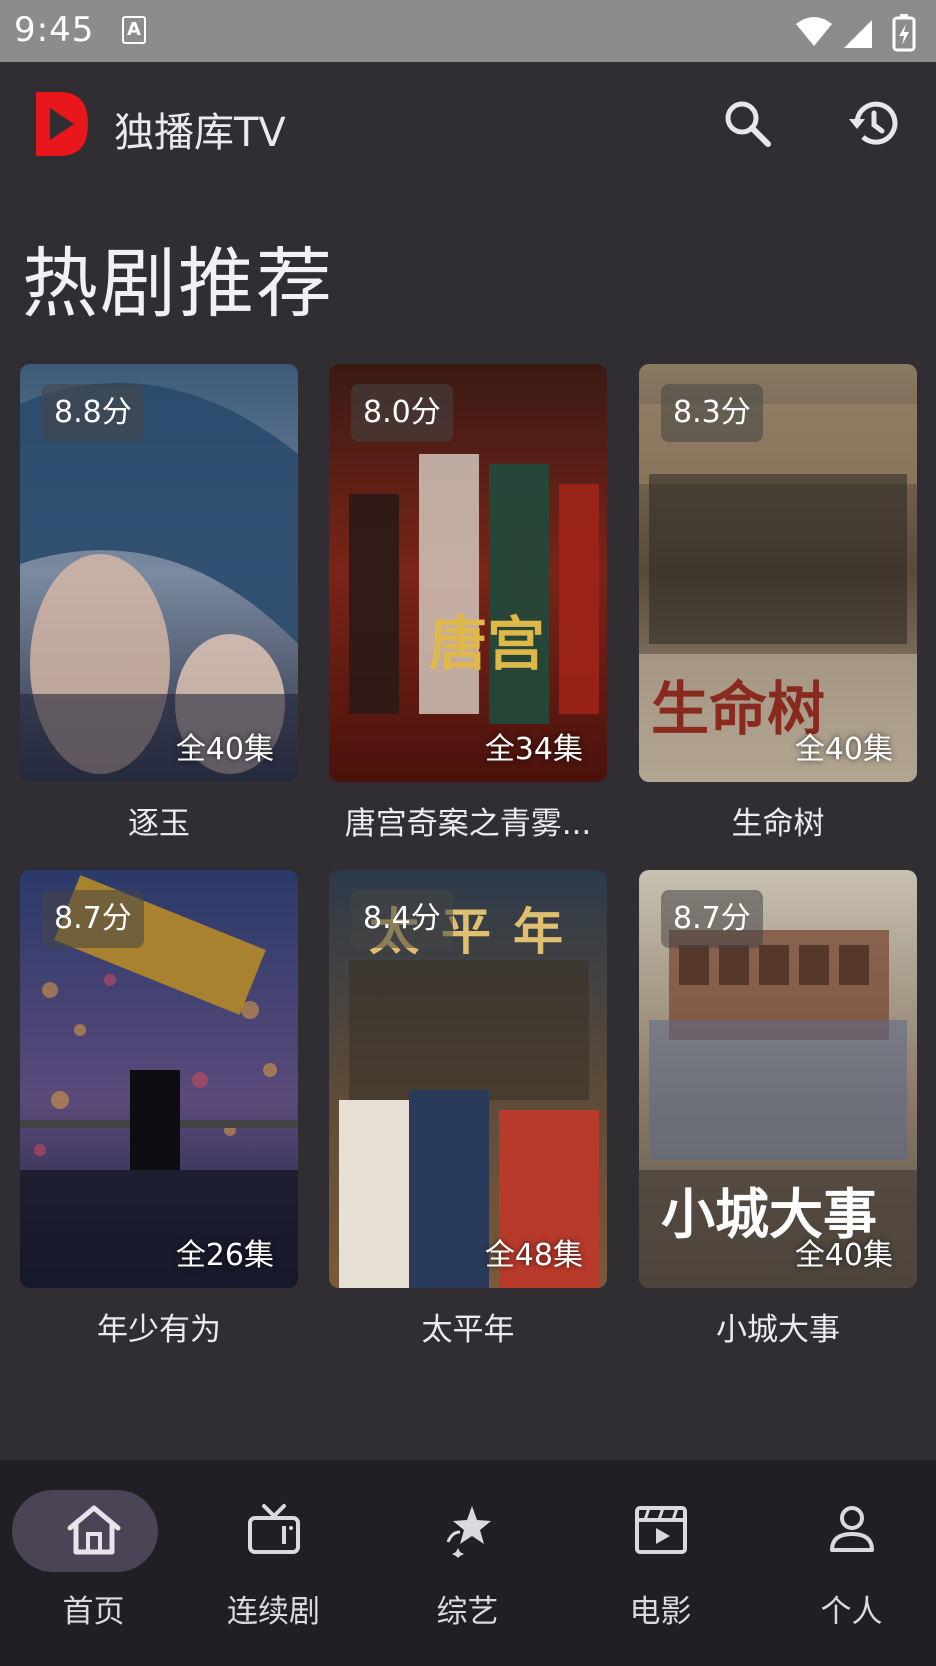 The width and height of the screenshot is (936, 1666). I want to click on nav-item-home: 首页, so click(93, 1563).